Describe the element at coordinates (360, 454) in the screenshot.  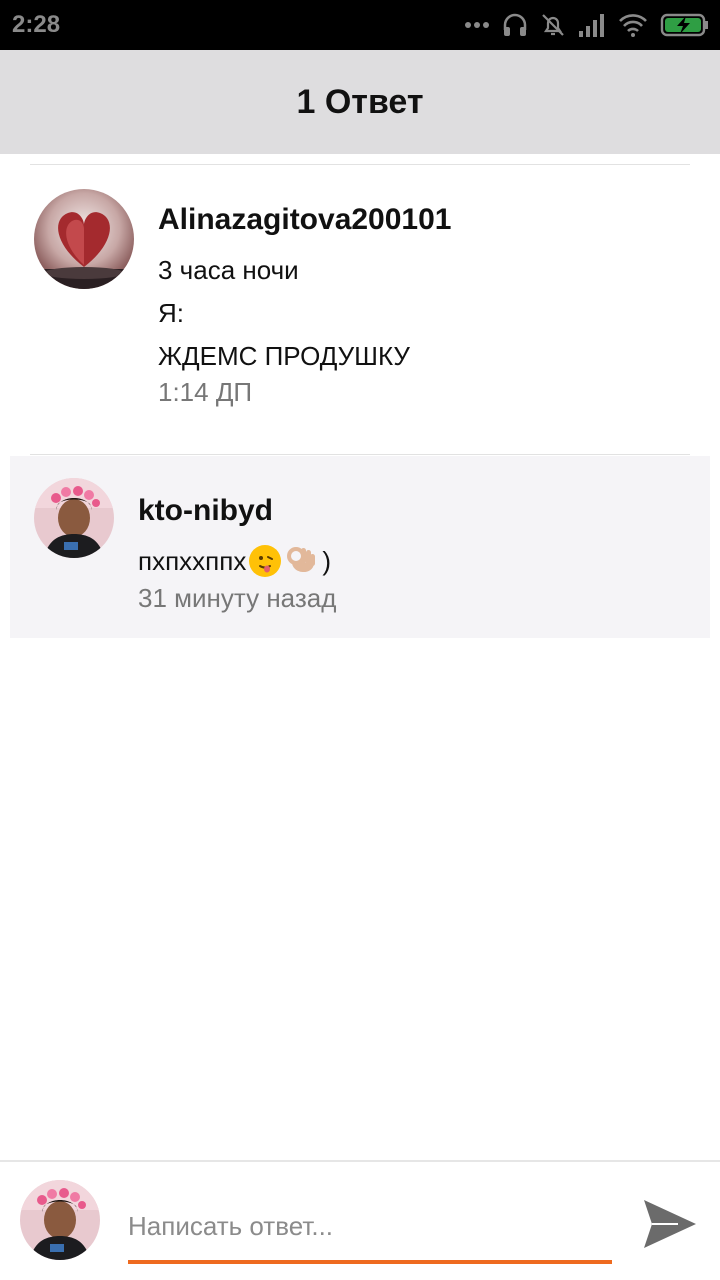
I see `divider` at that location.